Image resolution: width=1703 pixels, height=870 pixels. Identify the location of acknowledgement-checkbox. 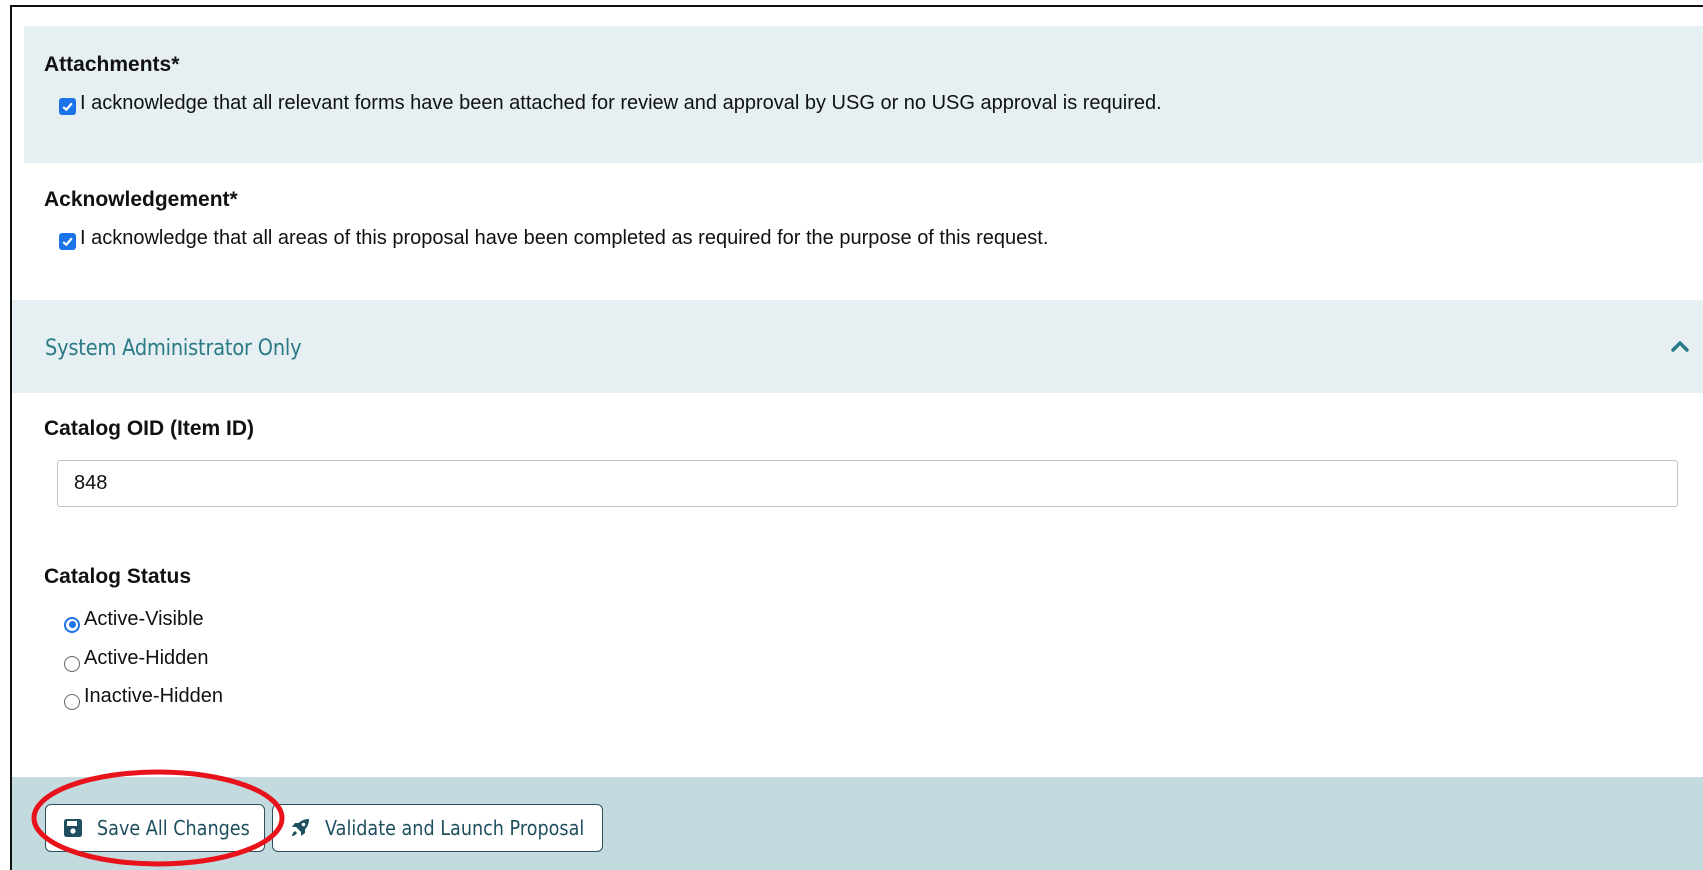
(67, 241).